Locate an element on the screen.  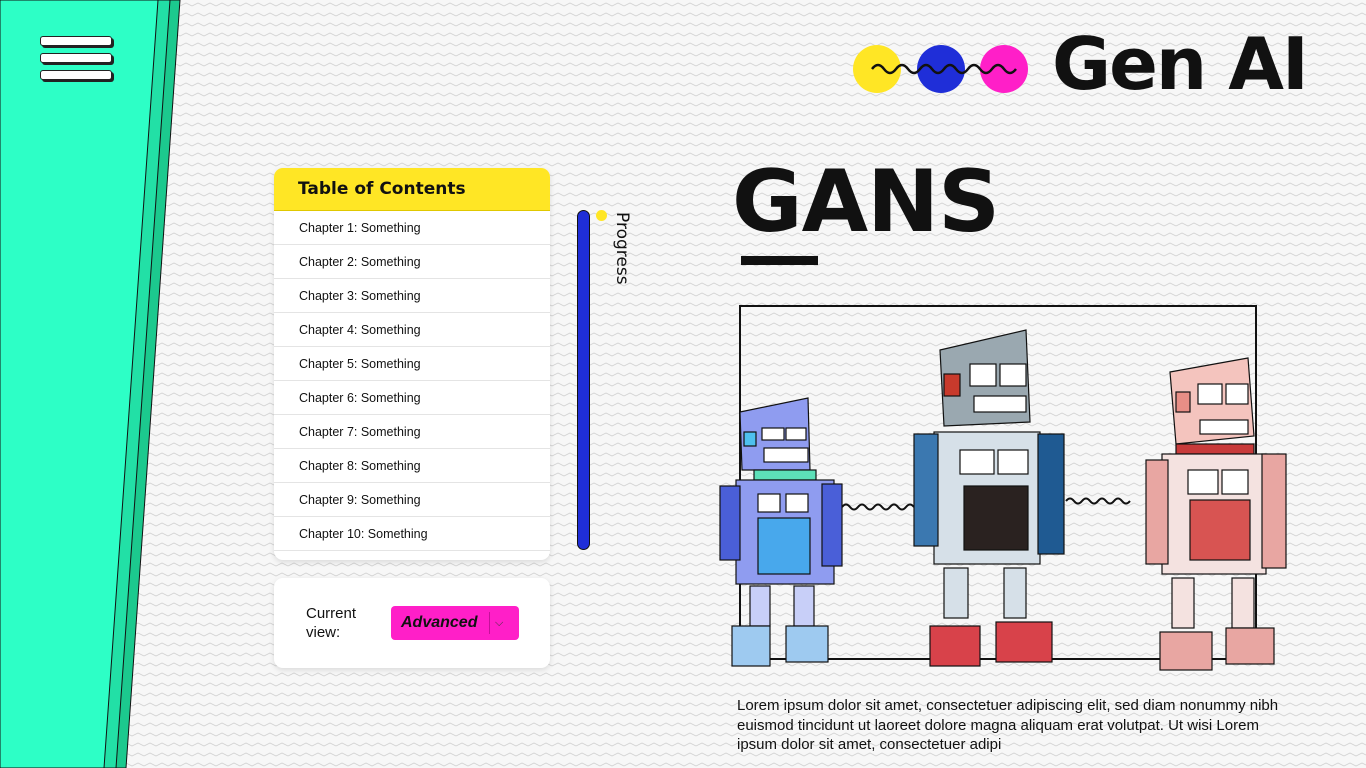
toc-item-chapter-6: Chapter 6: Something is located at coordinates (412, 398).